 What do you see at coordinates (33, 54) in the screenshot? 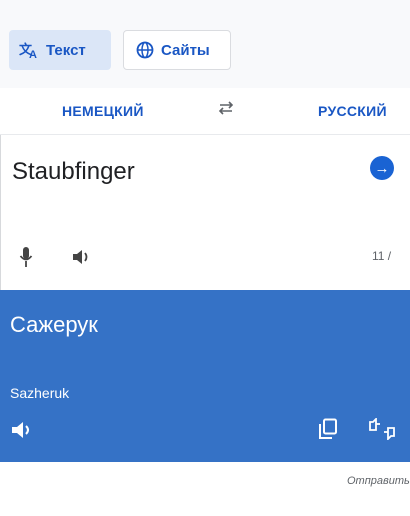
I see `svg-text: A` at bounding box center [33, 54].